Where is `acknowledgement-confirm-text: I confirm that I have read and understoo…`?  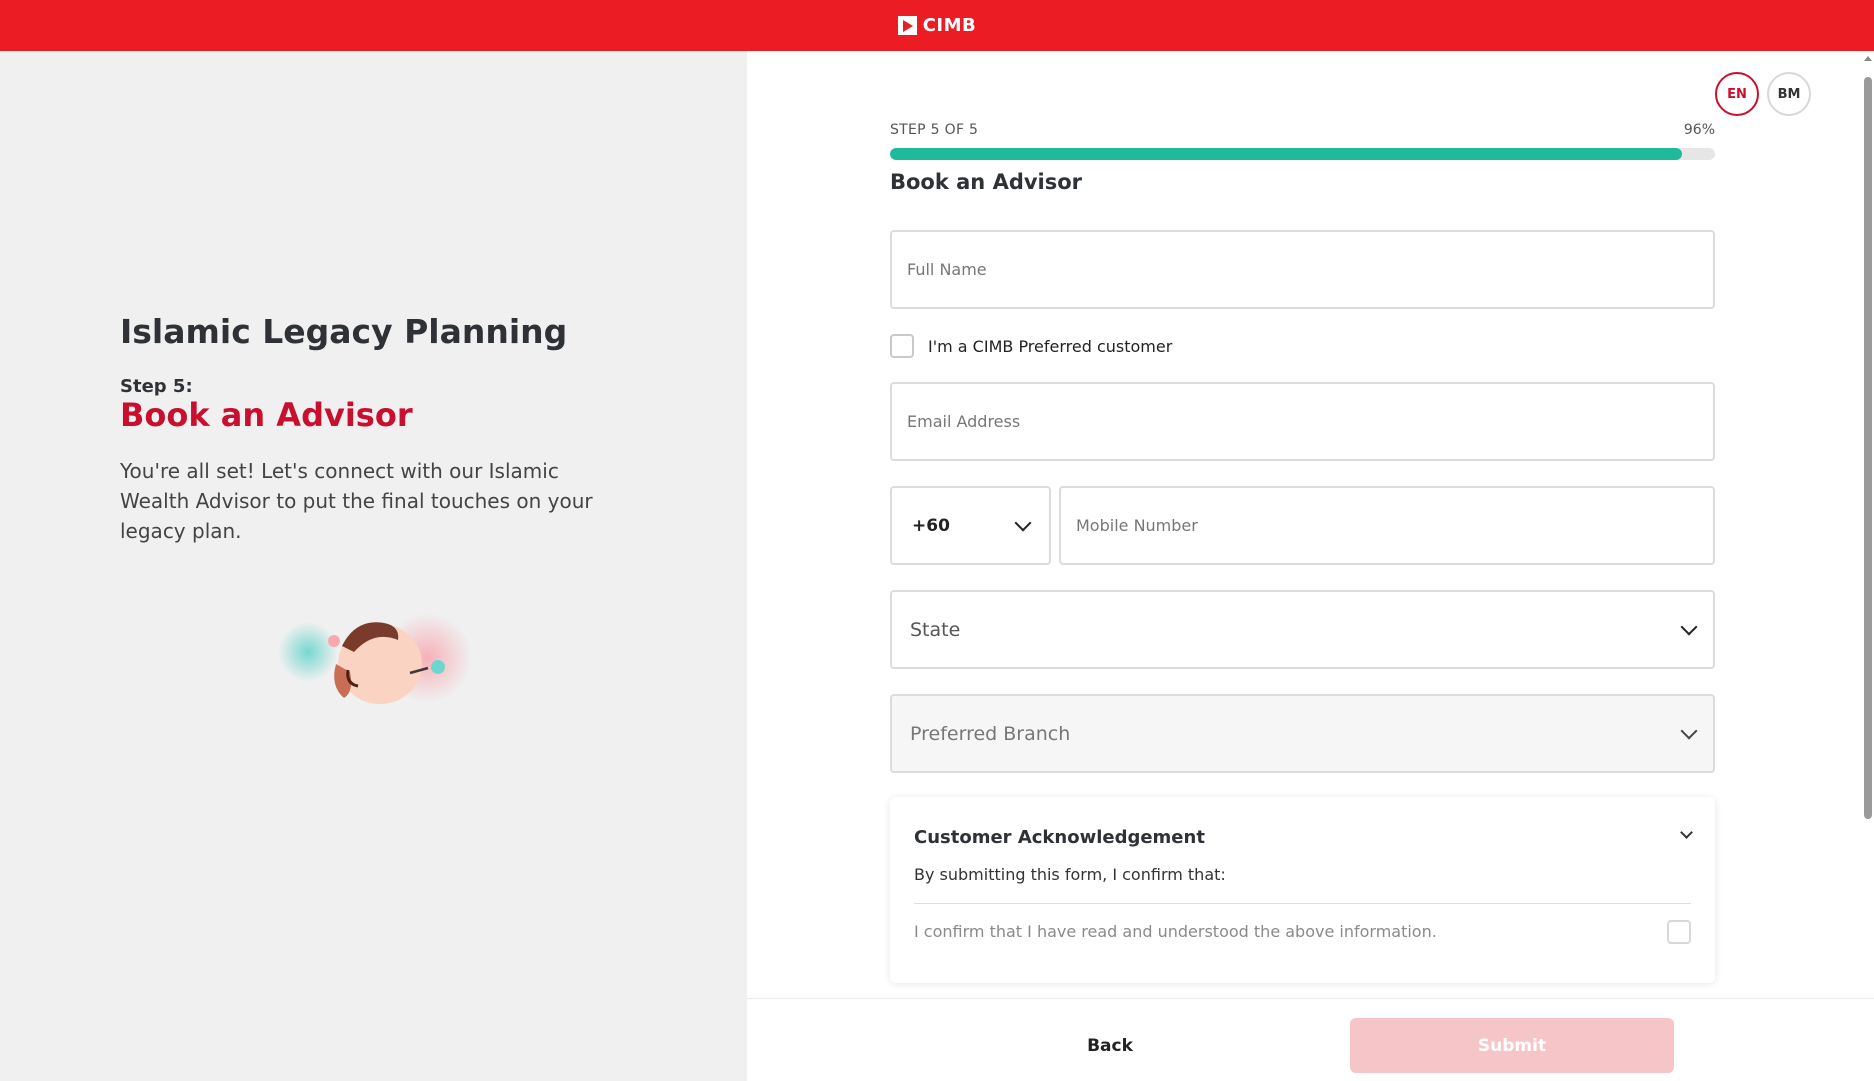 acknowledgement-confirm-text: I confirm that I have read and understoo… is located at coordinates (1175, 931).